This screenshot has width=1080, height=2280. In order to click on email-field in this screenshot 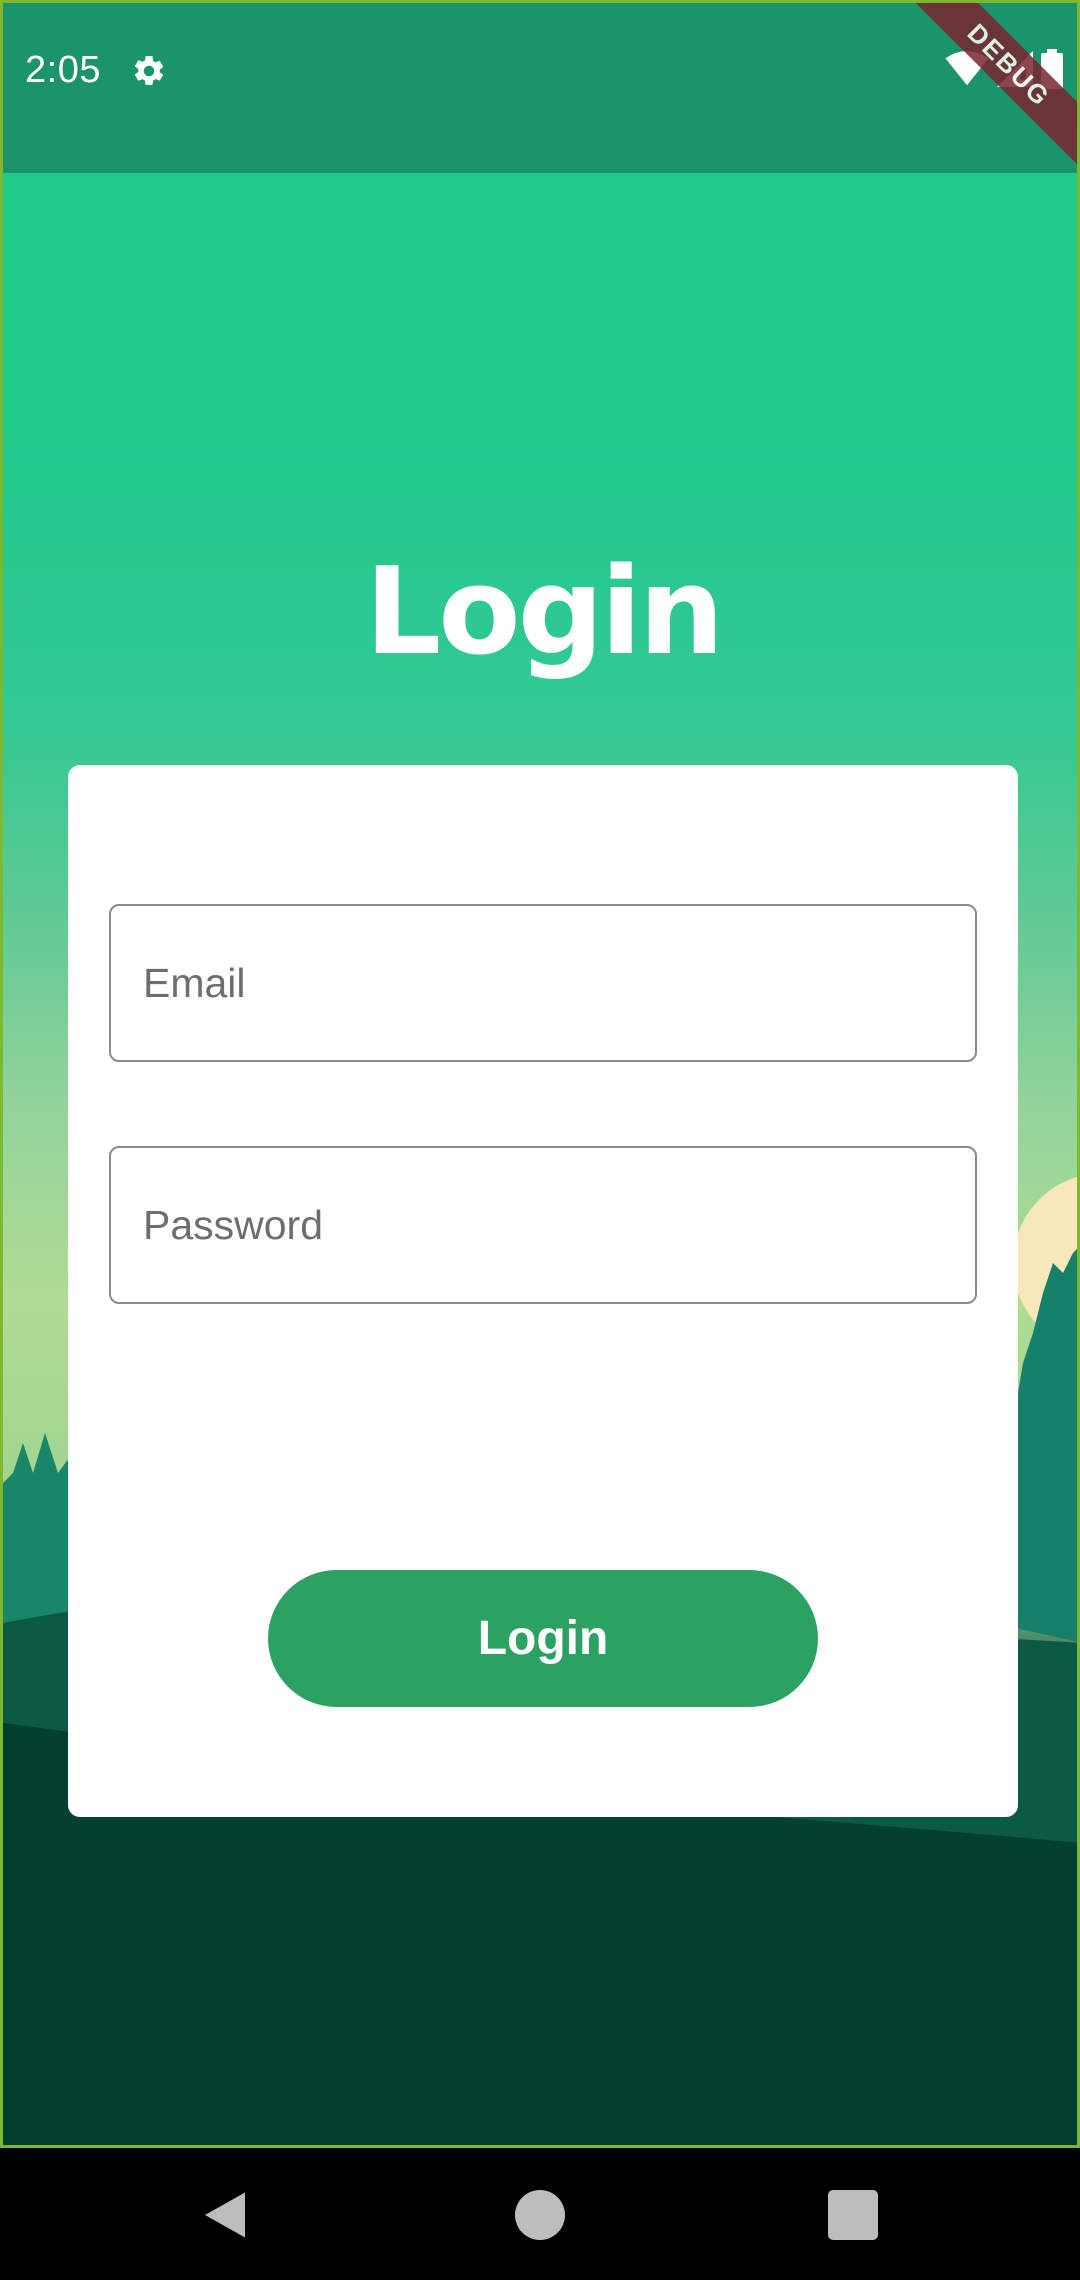, I will do `click(543, 983)`.